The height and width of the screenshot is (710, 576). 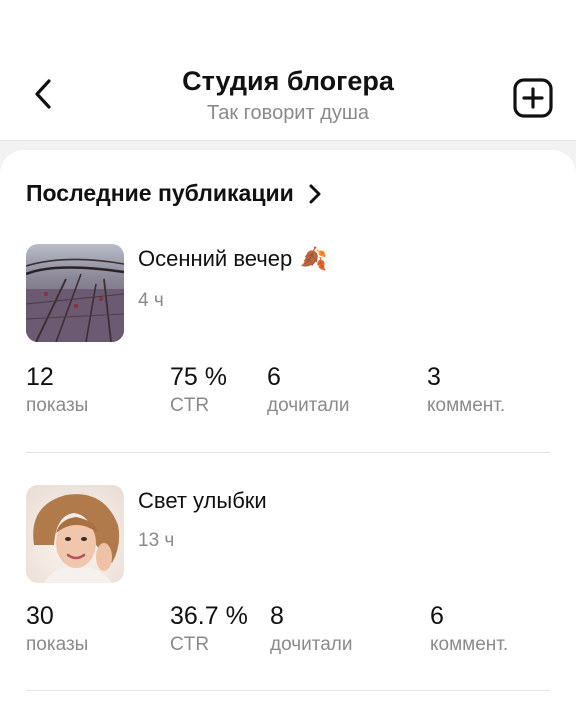 What do you see at coordinates (160, 193) in the screenshot?
I see `section-title: Последние публикации` at bounding box center [160, 193].